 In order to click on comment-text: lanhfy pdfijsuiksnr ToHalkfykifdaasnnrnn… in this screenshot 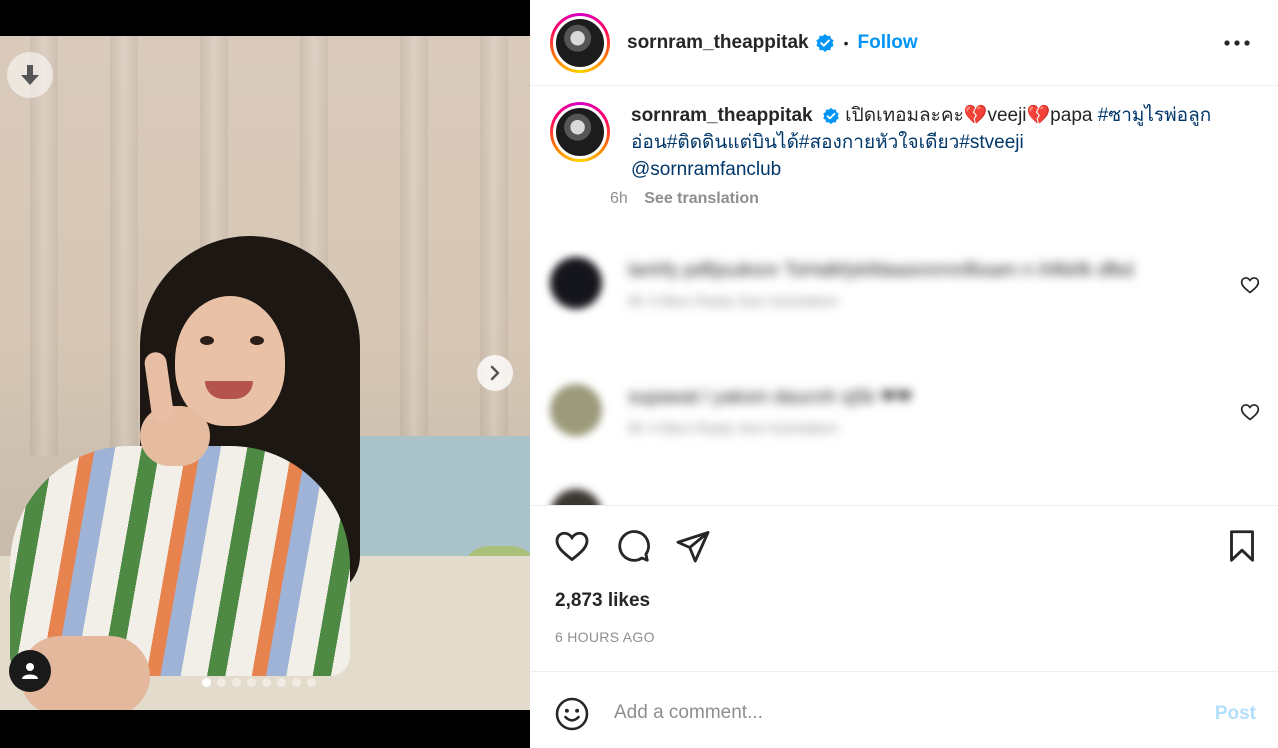, I will do `click(881, 270)`.